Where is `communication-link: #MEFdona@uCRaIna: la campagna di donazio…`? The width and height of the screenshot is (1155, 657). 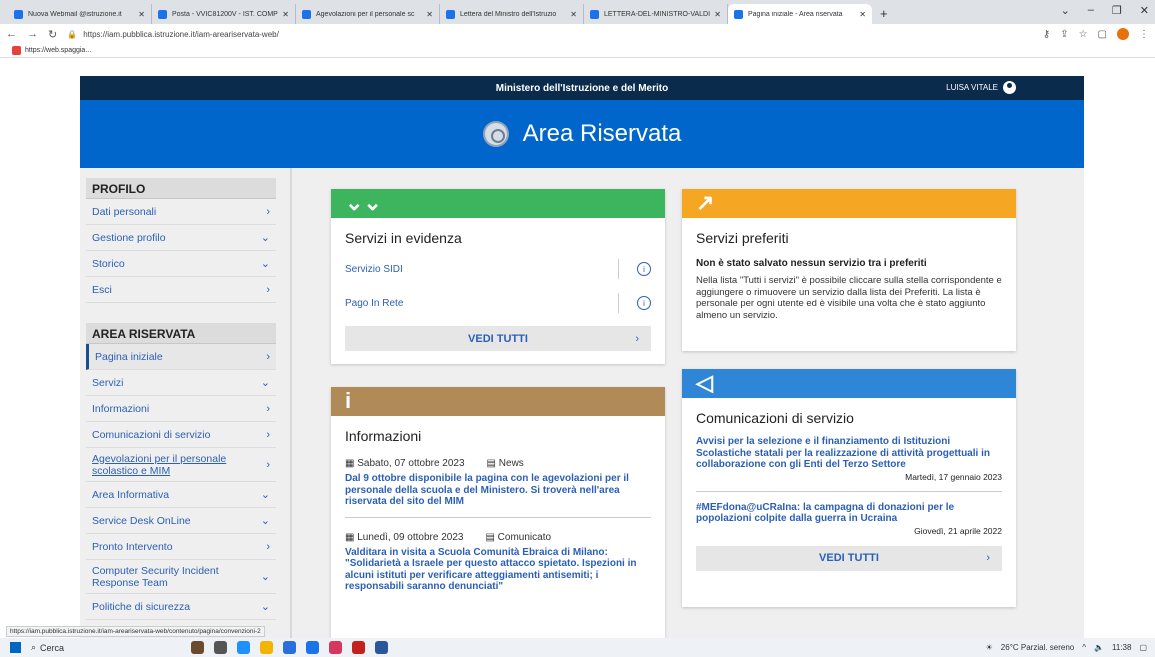
communication-link: #MEFdona@uCRaIna: la campagna di donazio… is located at coordinates (849, 513).